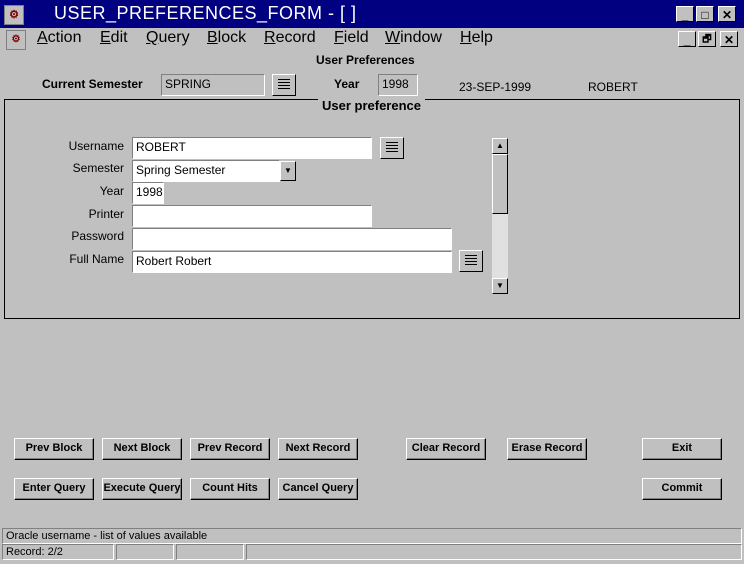 The height and width of the screenshot is (564, 744). What do you see at coordinates (206, 171) in the screenshot?
I see `semester-select: Spring Semester` at bounding box center [206, 171].